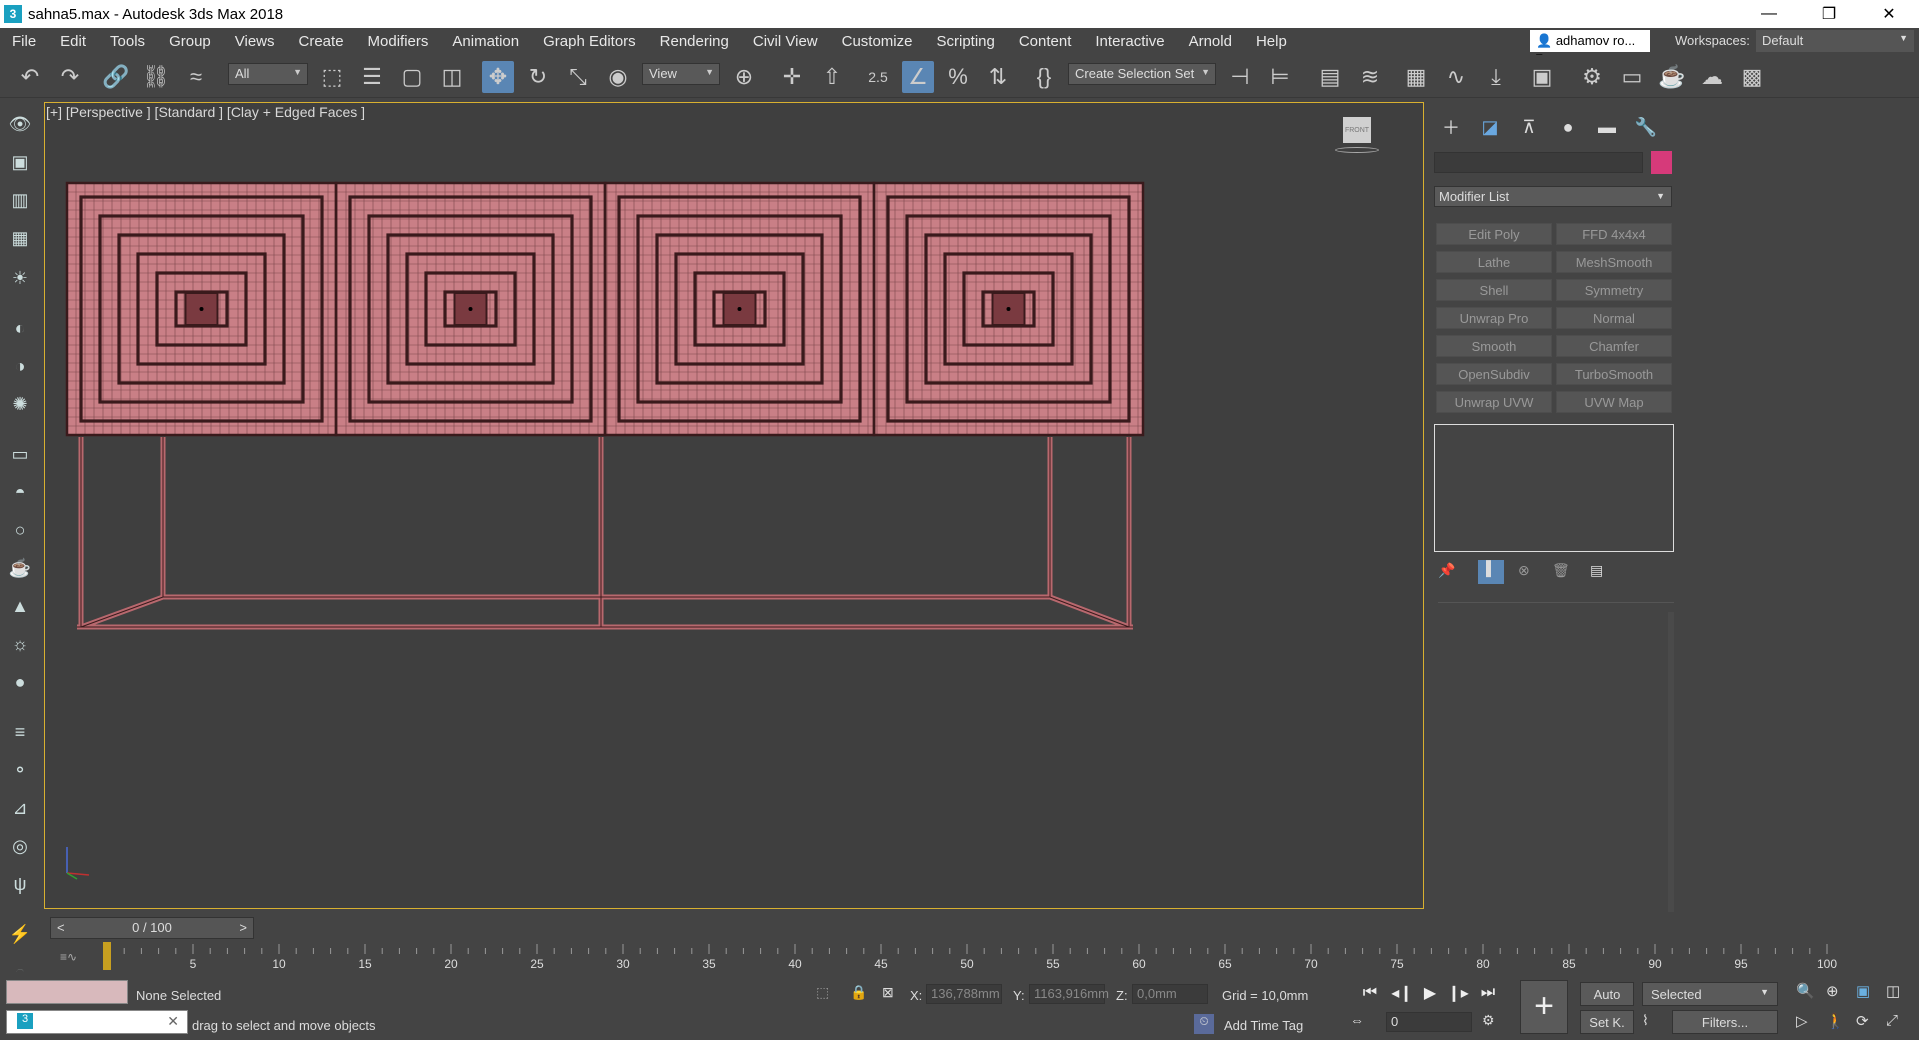  What do you see at coordinates (878, 77) in the screenshot?
I see `snaps-toggle-icon: 2.5` at bounding box center [878, 77].